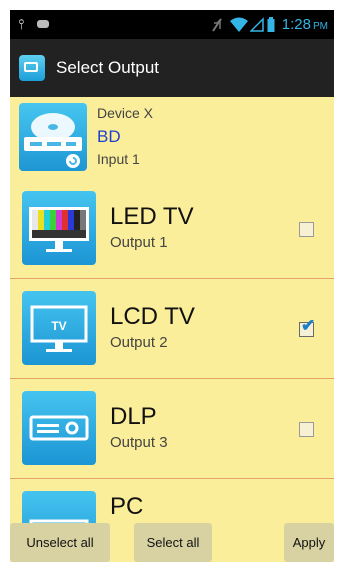  What do you see at coordinates (152, 216) in the screenshot?
I see `output-item-title: LED TV` at bounding box center [152, 216].